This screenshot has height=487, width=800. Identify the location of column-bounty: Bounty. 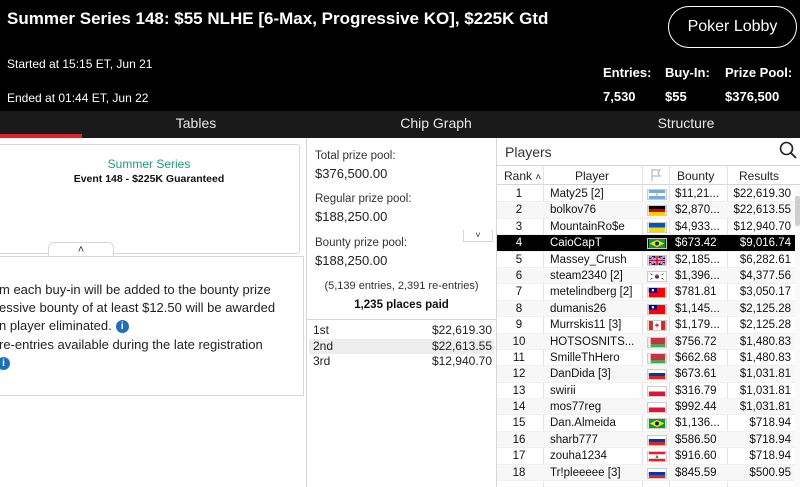
(695, 176).